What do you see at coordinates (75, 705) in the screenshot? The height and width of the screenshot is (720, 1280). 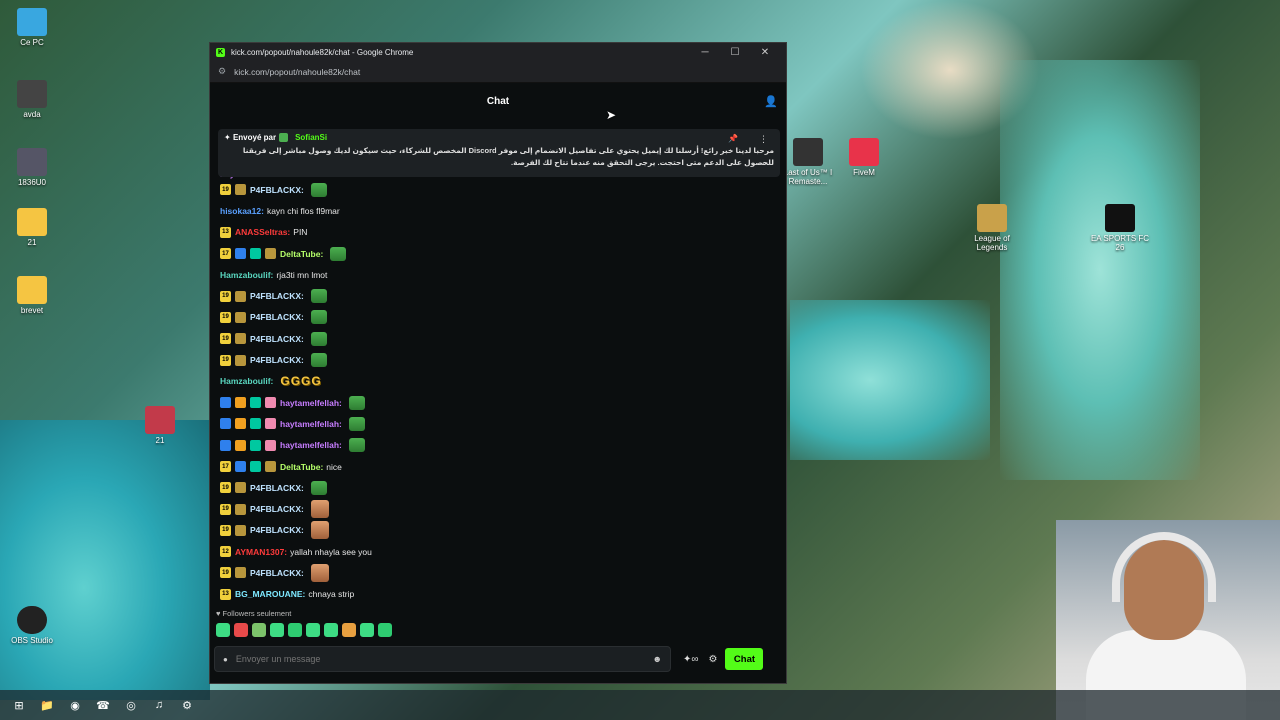 I see `chrome-icon: ◉` at bounding box center [75, 705].